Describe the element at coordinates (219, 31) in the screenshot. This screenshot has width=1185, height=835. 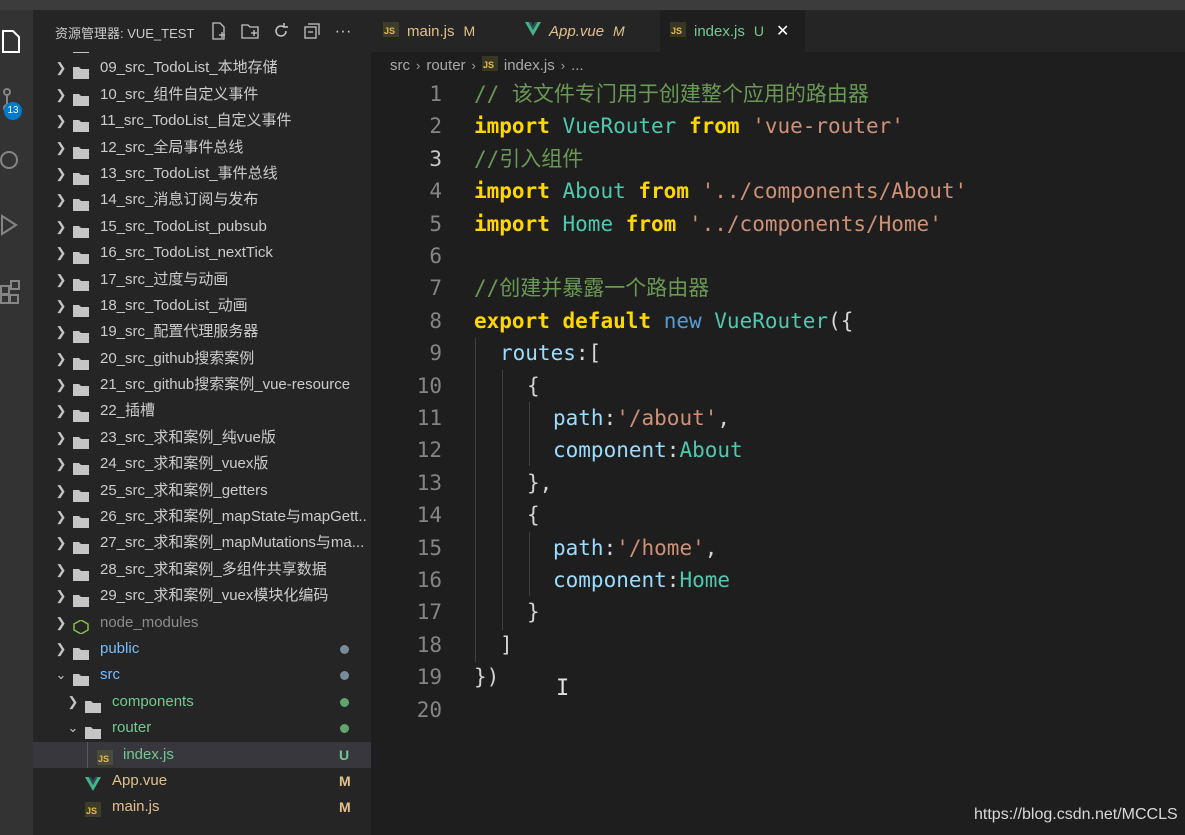
I see `new-file-icon` at that location.